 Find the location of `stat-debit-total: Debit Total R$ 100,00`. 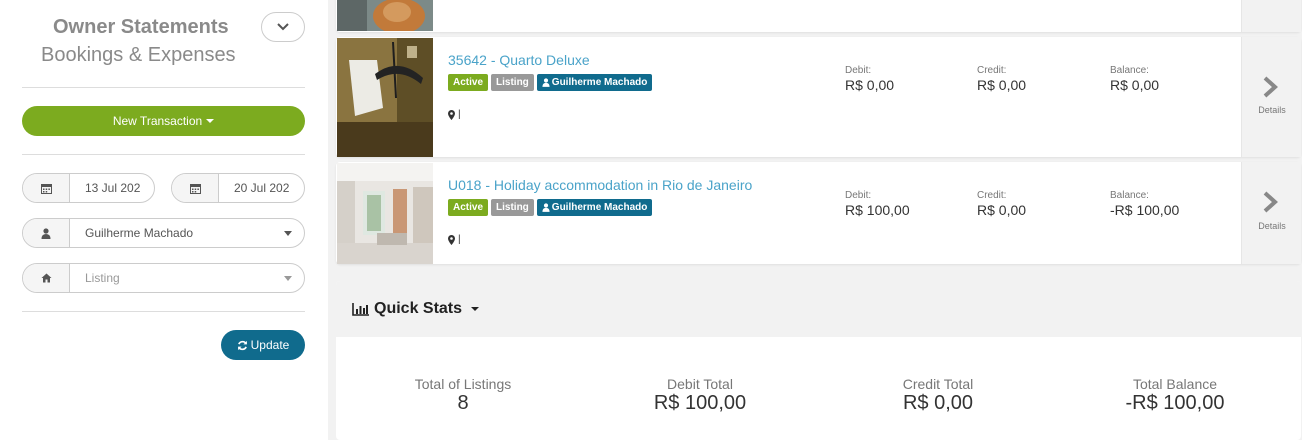

stat-debit-total: Debit Total R$ 100,00 is located at coordinates (700, 395).